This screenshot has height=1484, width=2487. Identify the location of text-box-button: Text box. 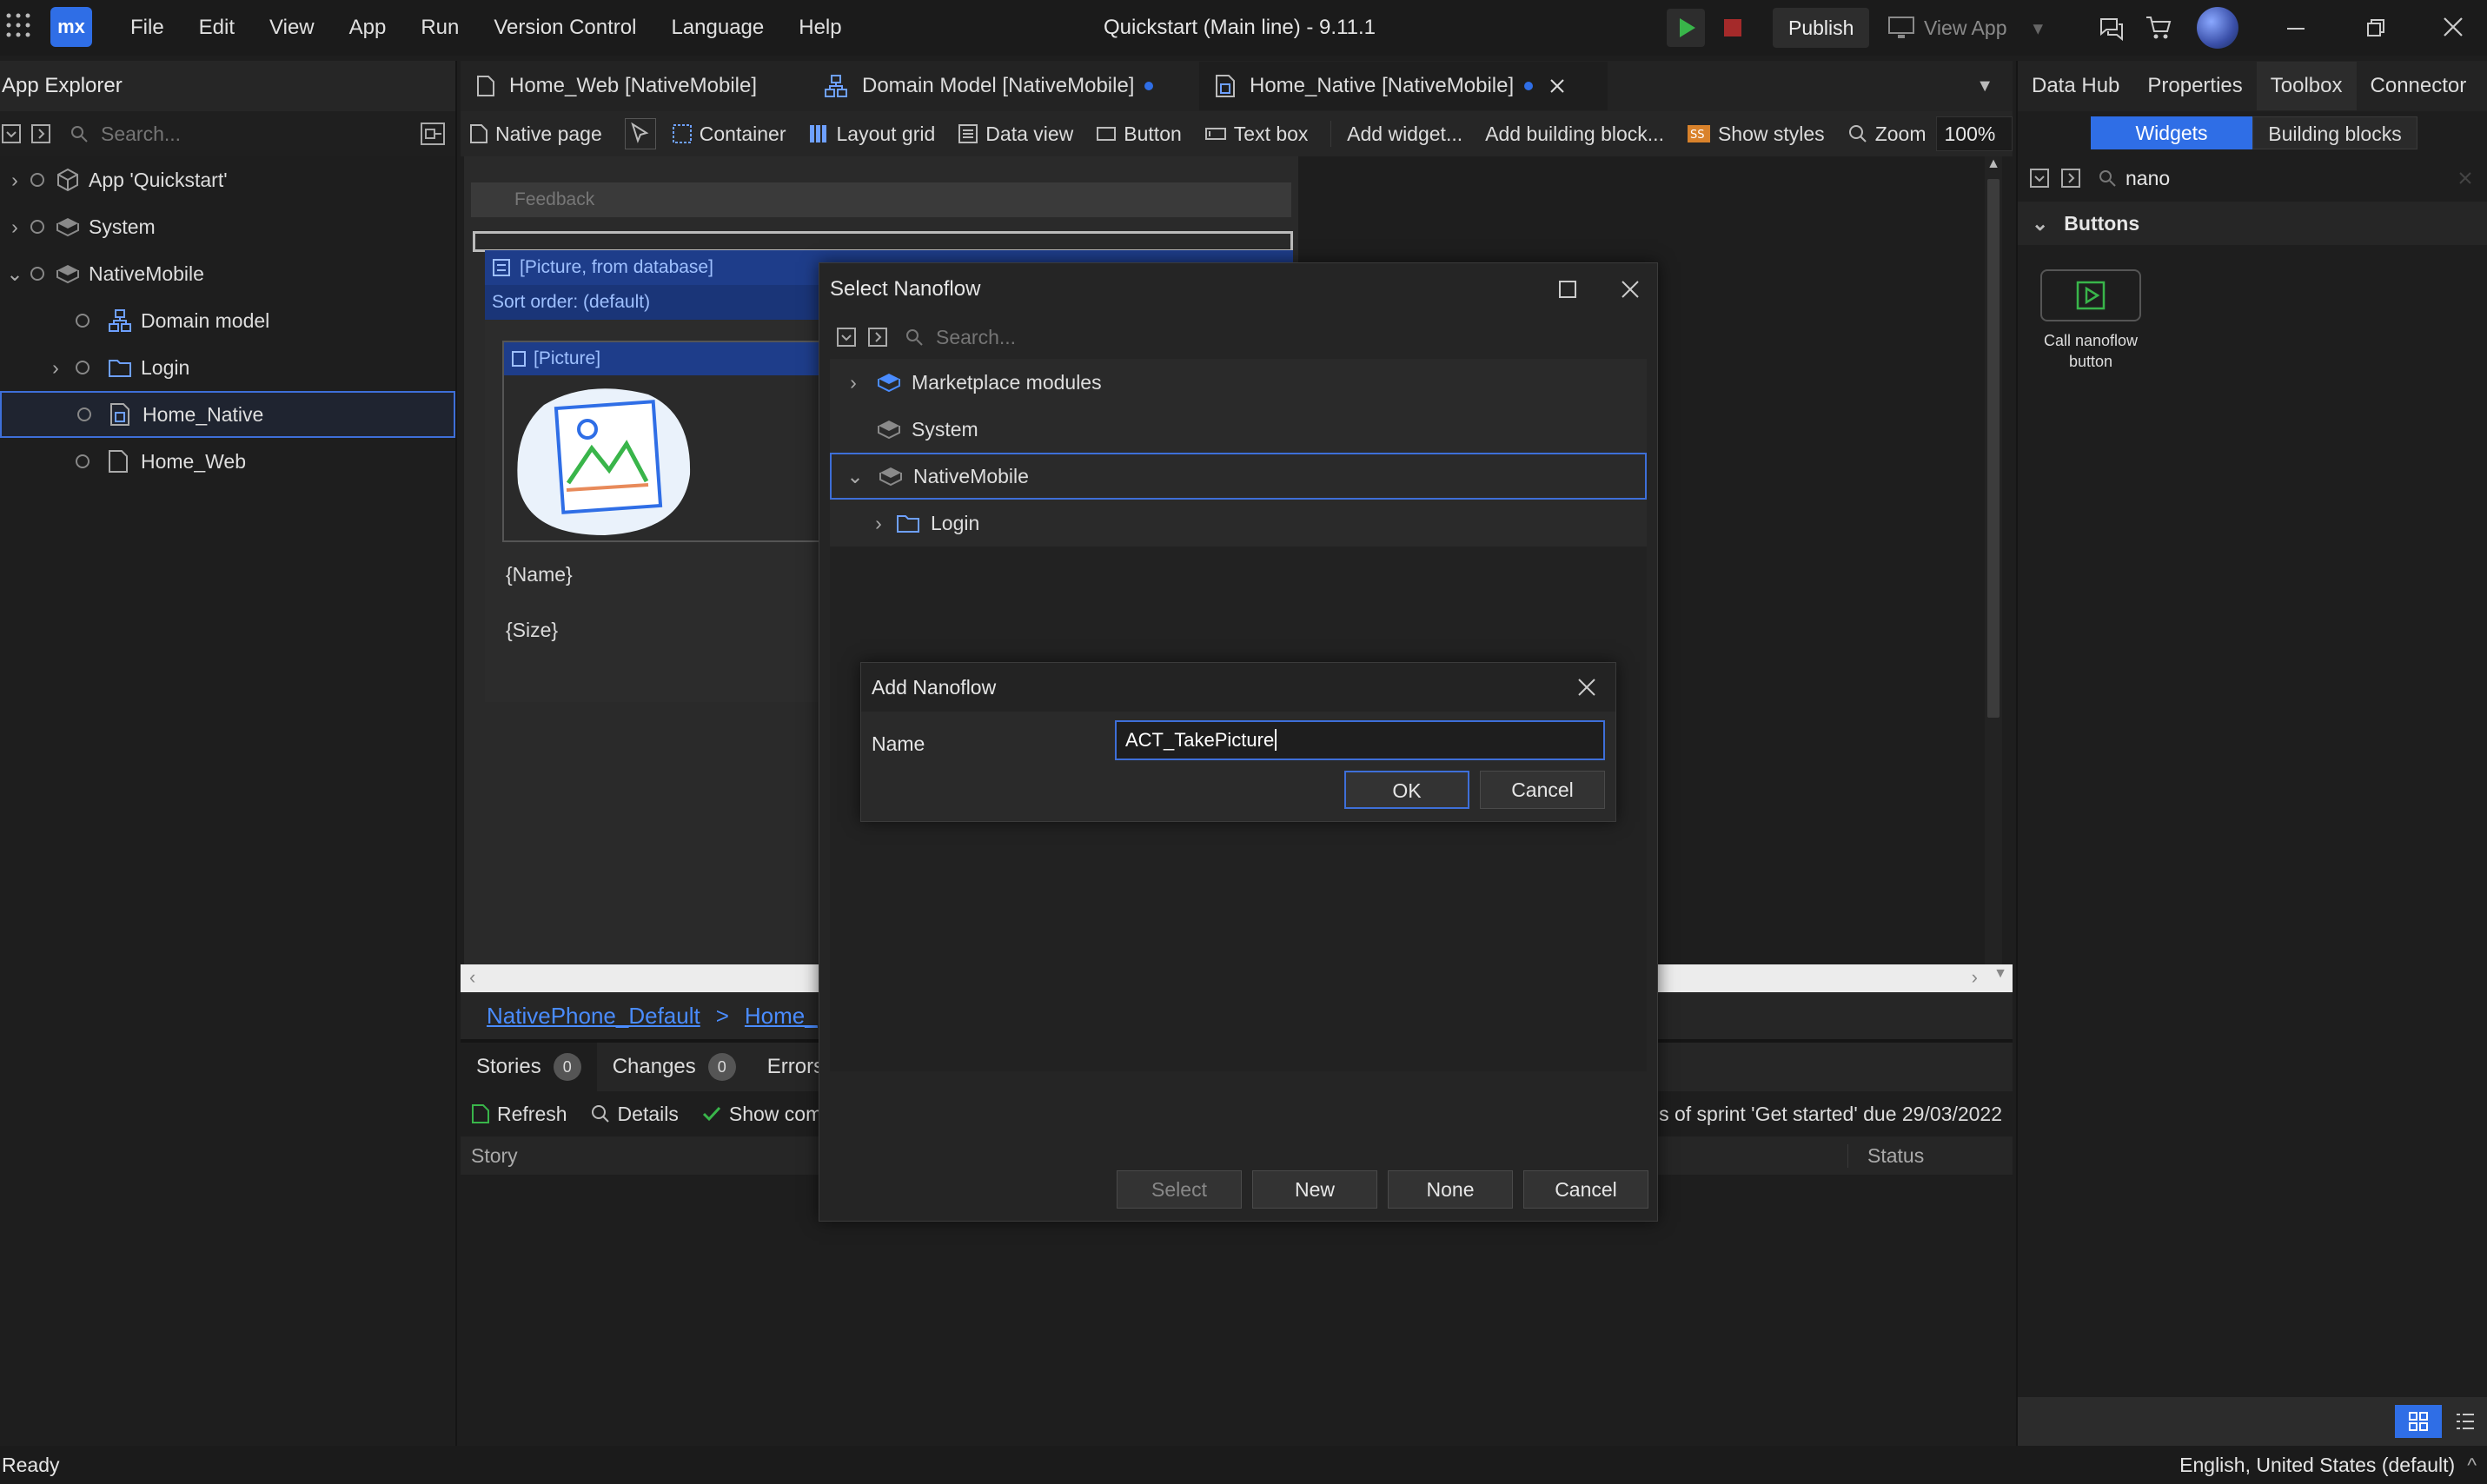
(1256, 134).